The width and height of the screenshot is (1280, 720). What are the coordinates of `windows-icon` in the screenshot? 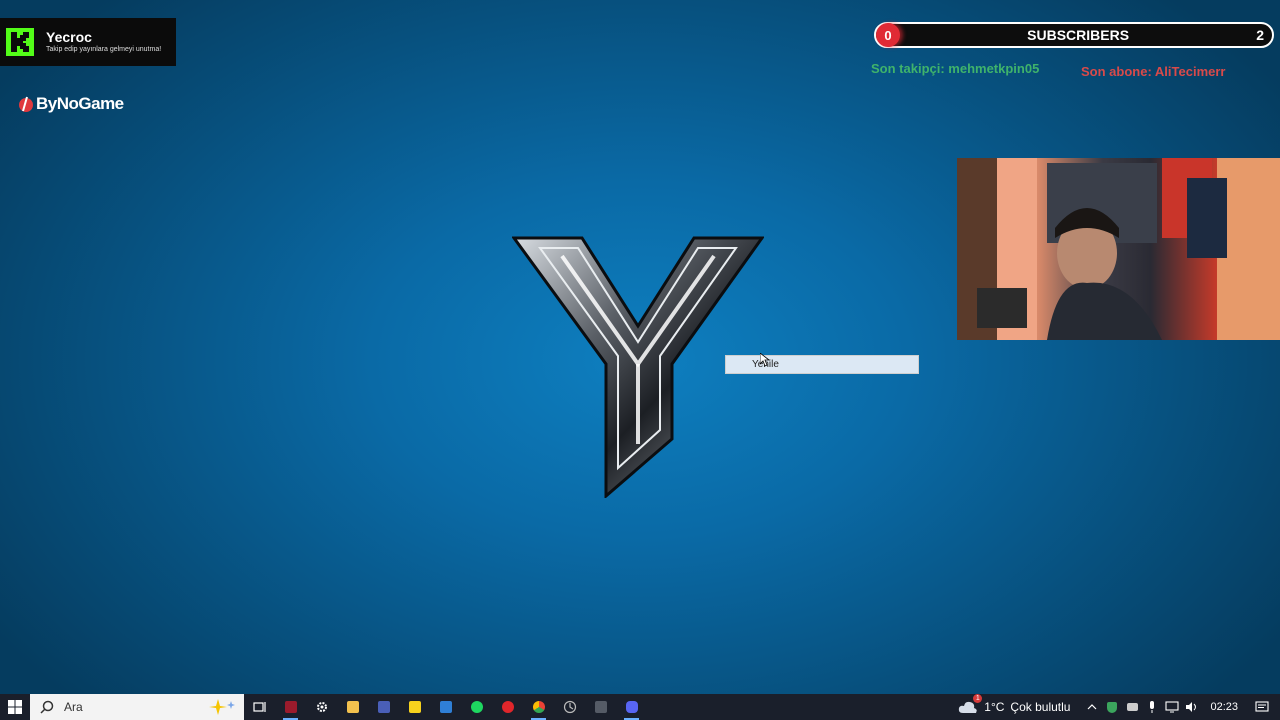 It's located at (15, 707).